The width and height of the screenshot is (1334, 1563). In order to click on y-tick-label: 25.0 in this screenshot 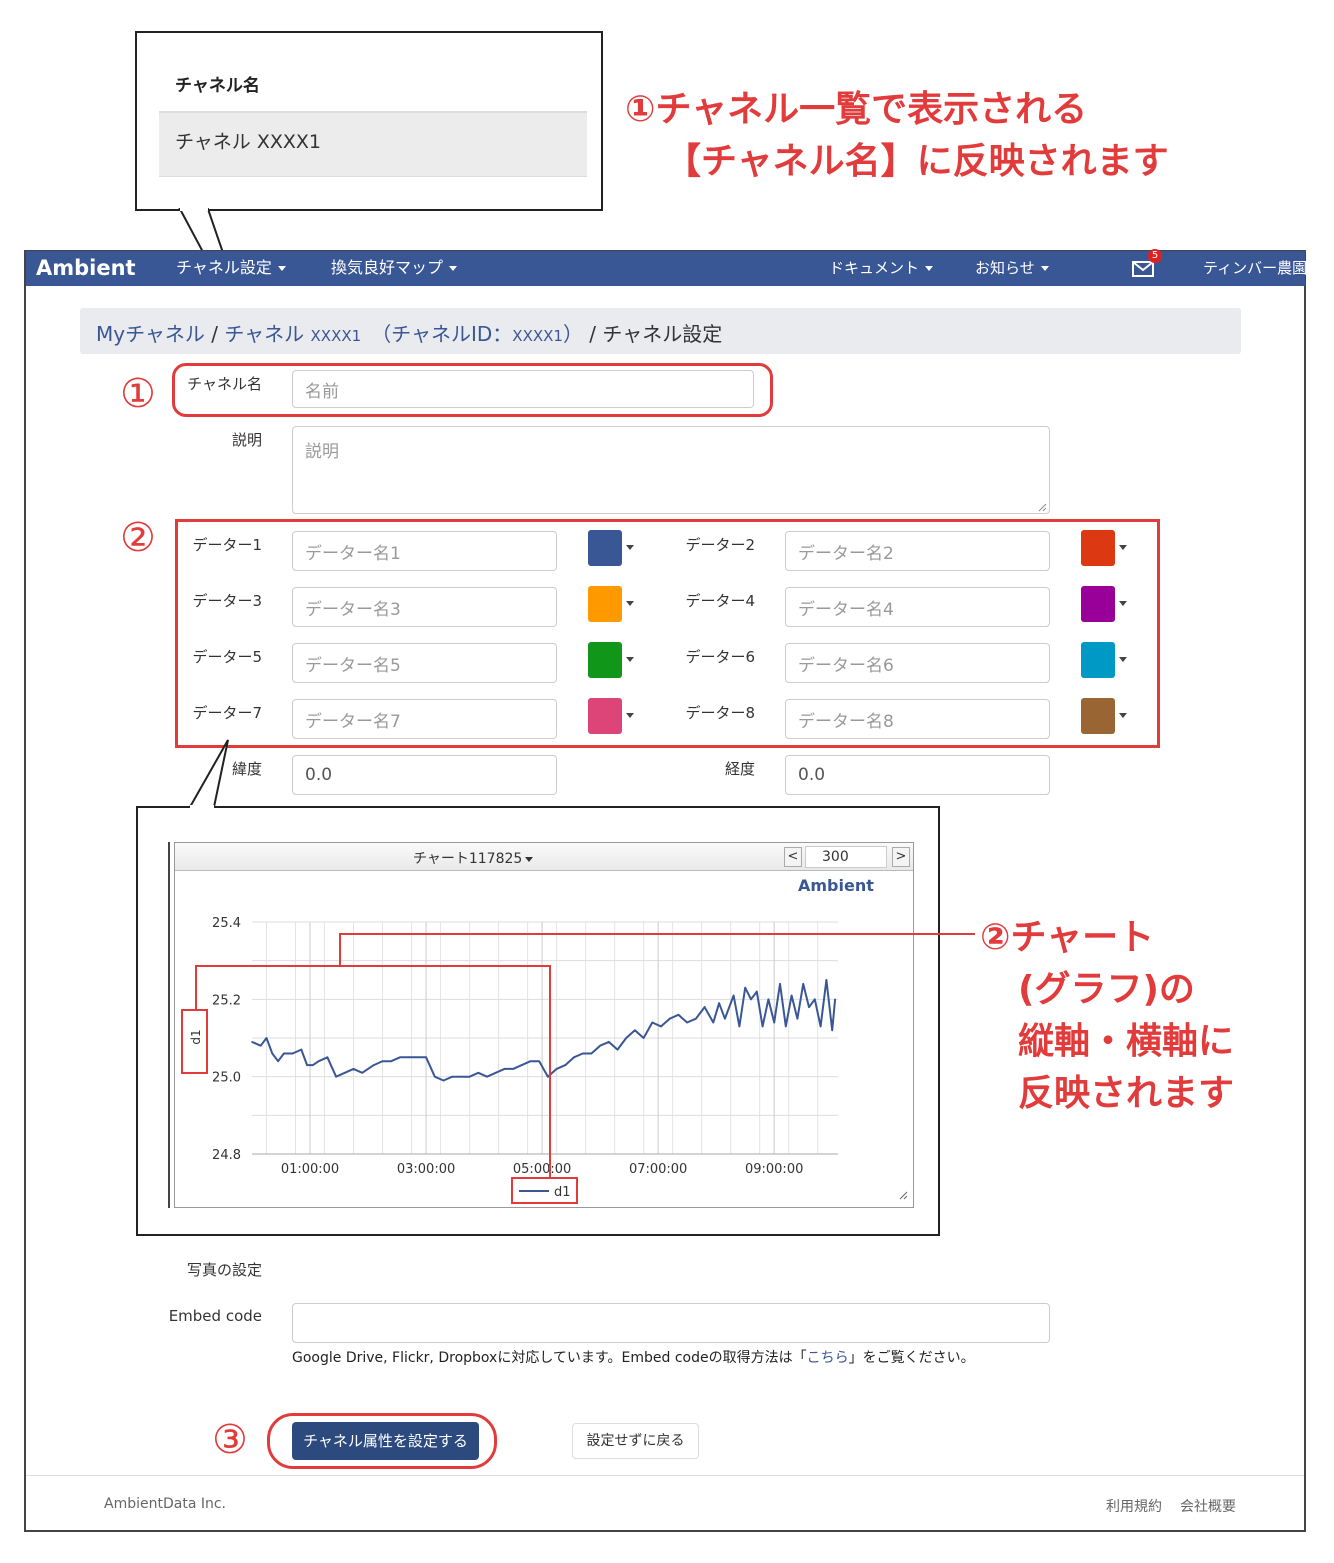, I will do `click(226, 1078)`.